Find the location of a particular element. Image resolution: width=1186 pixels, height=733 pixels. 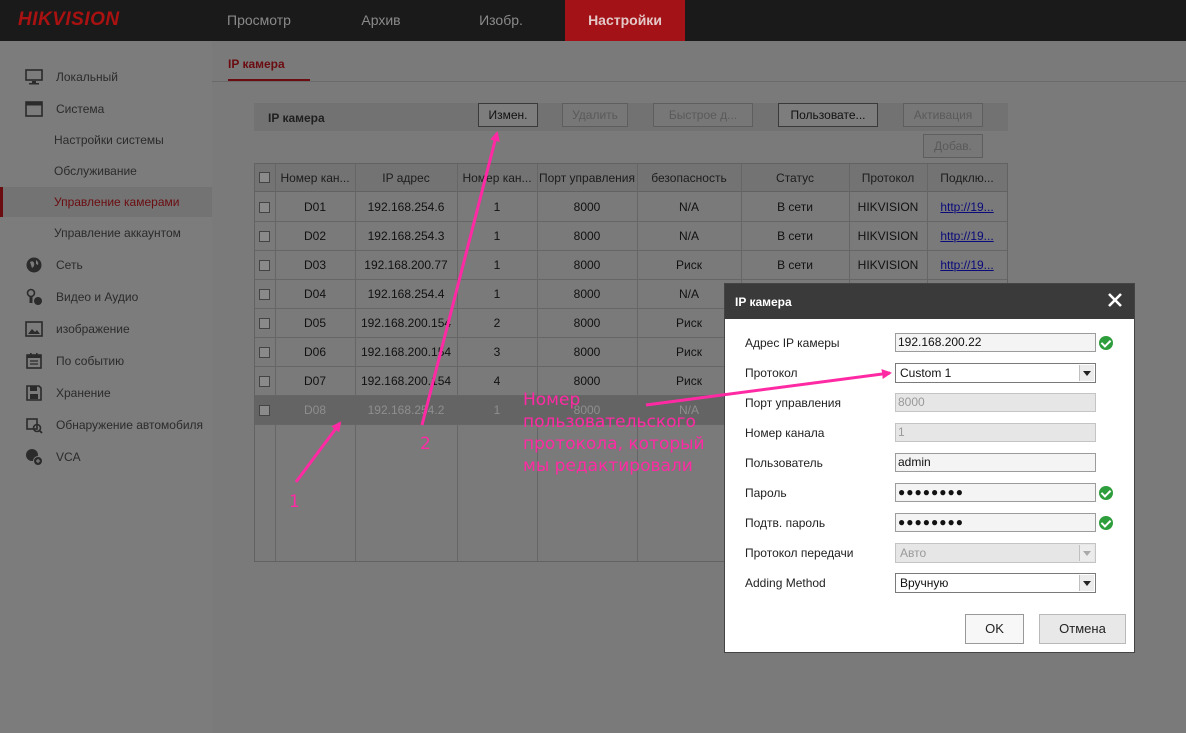

annotation-marker-2: 2 is located at coordinates (425, 444).